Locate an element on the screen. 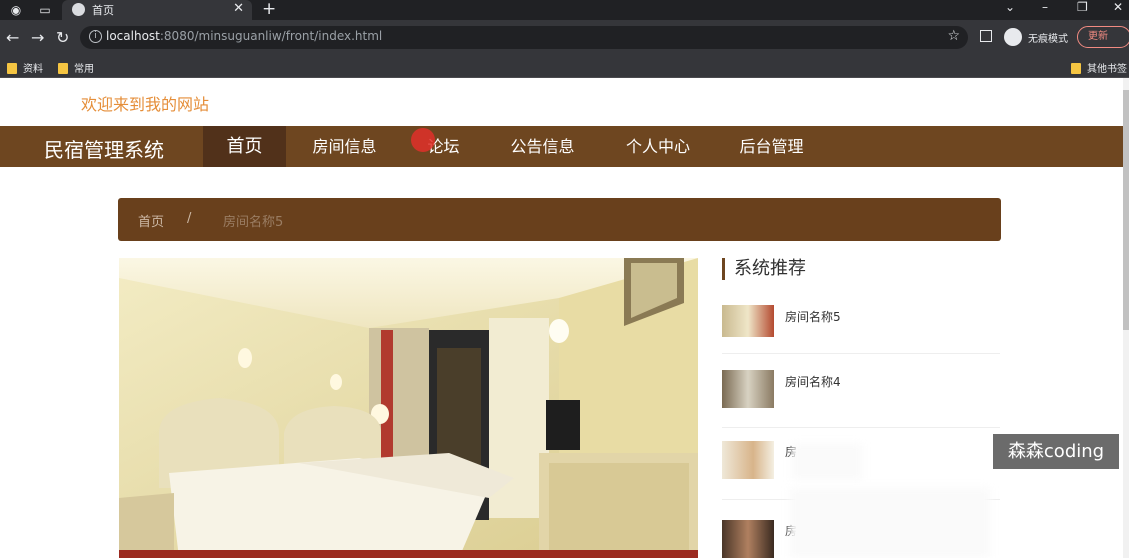  window-close-icon: ✕ is located at coordinates (1118, 7).